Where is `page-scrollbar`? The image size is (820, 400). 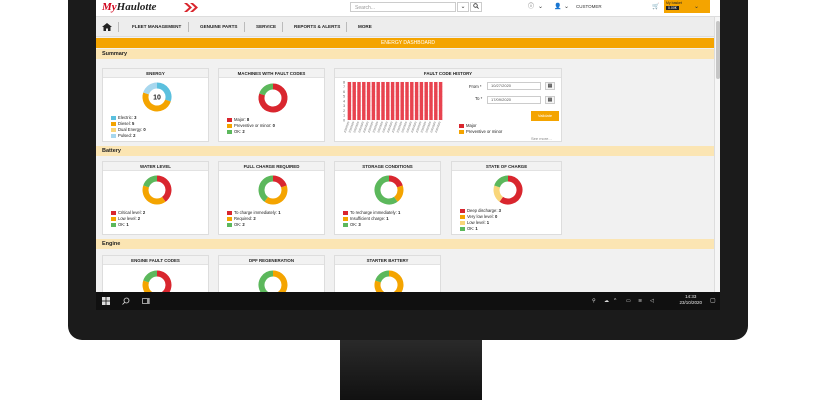 page-scrollbar is located at coordinates (717, 155).